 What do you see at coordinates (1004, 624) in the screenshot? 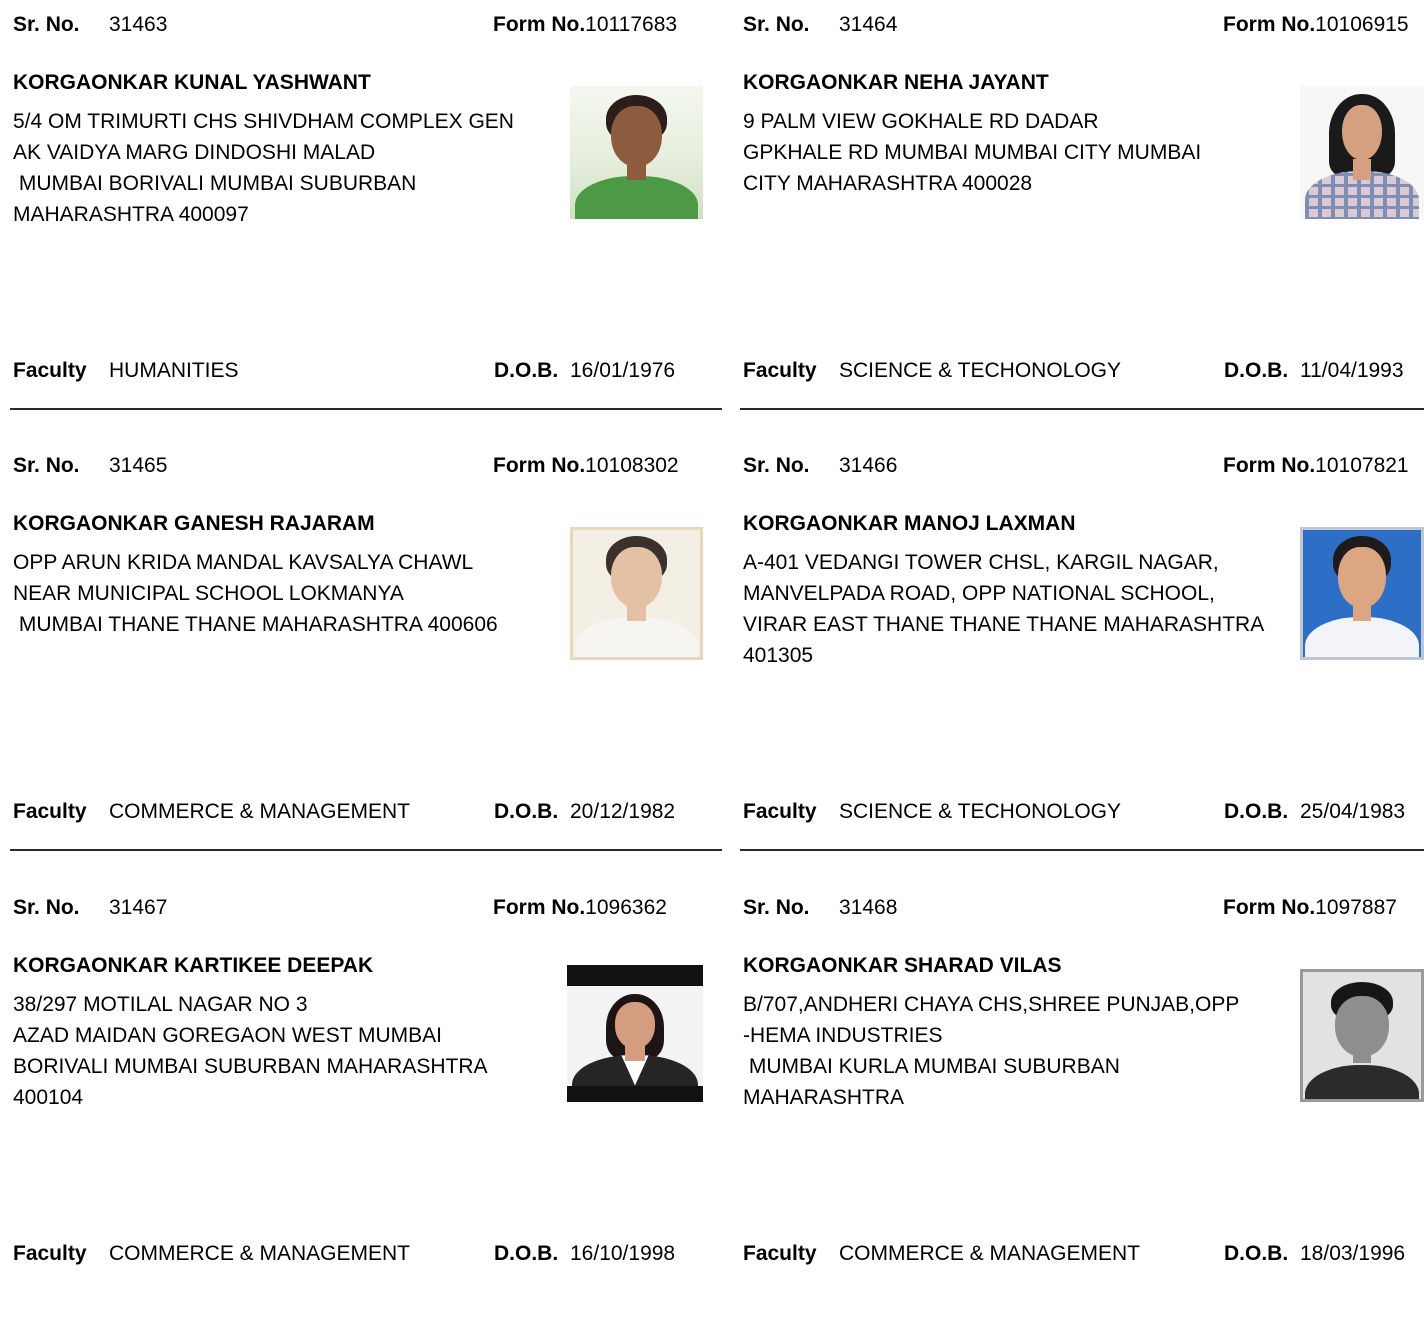
I see `address-line: VIRAR EAST THANE THANE THANE MAHARASHTRA` at bounding box center [1004, 624].